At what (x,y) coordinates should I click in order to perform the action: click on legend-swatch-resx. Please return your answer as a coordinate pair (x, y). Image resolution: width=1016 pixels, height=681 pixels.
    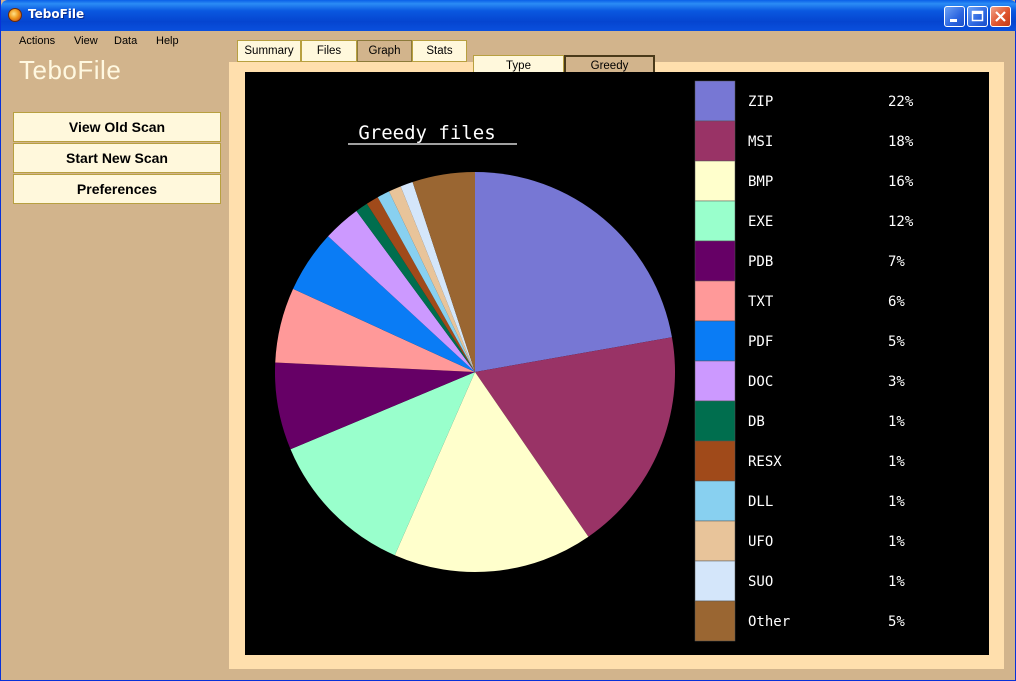
    Looking at the image, I should click on (715, 461).